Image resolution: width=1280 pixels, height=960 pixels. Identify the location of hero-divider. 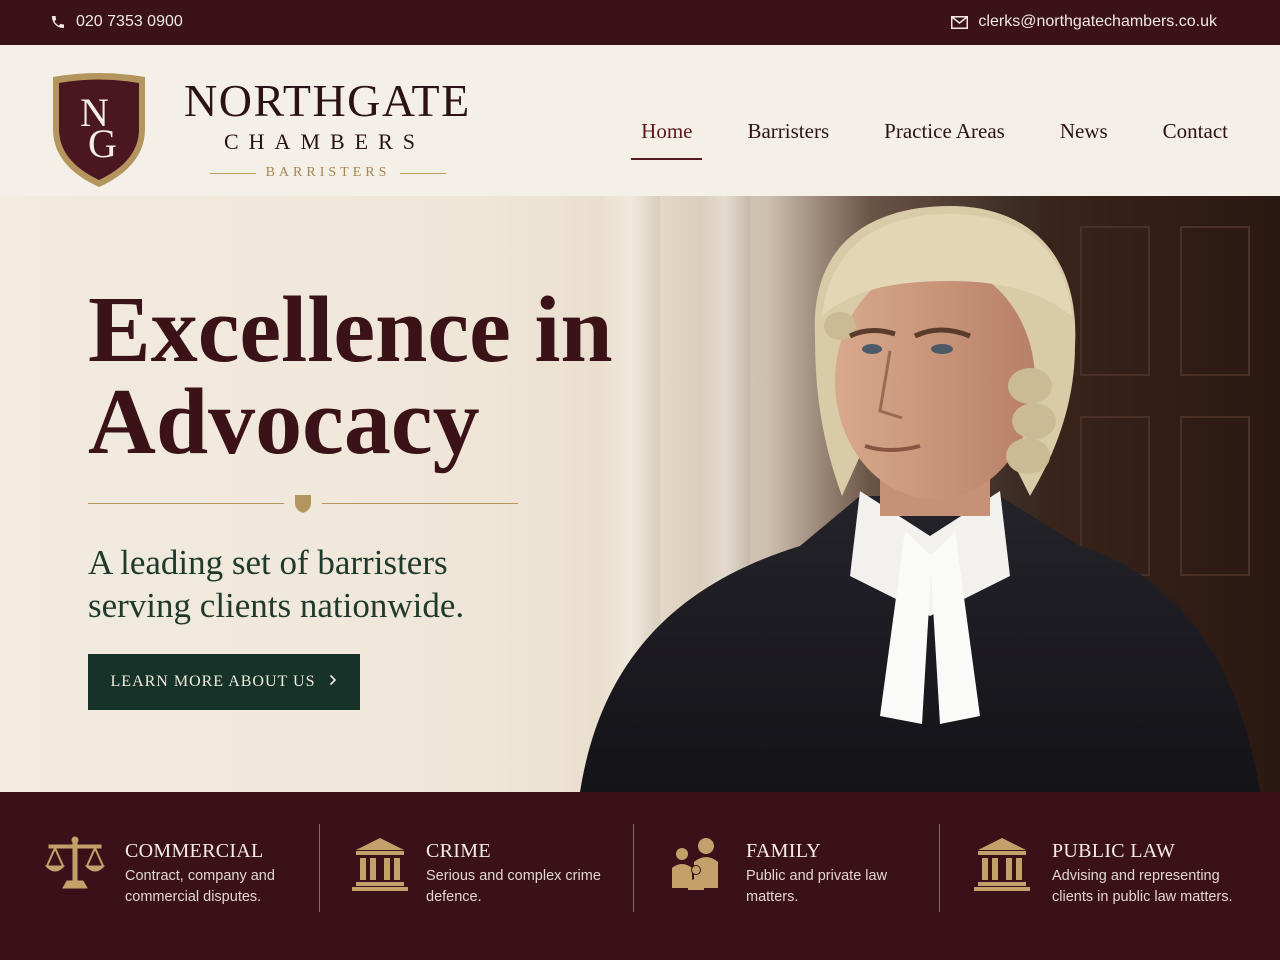
(303, 504).